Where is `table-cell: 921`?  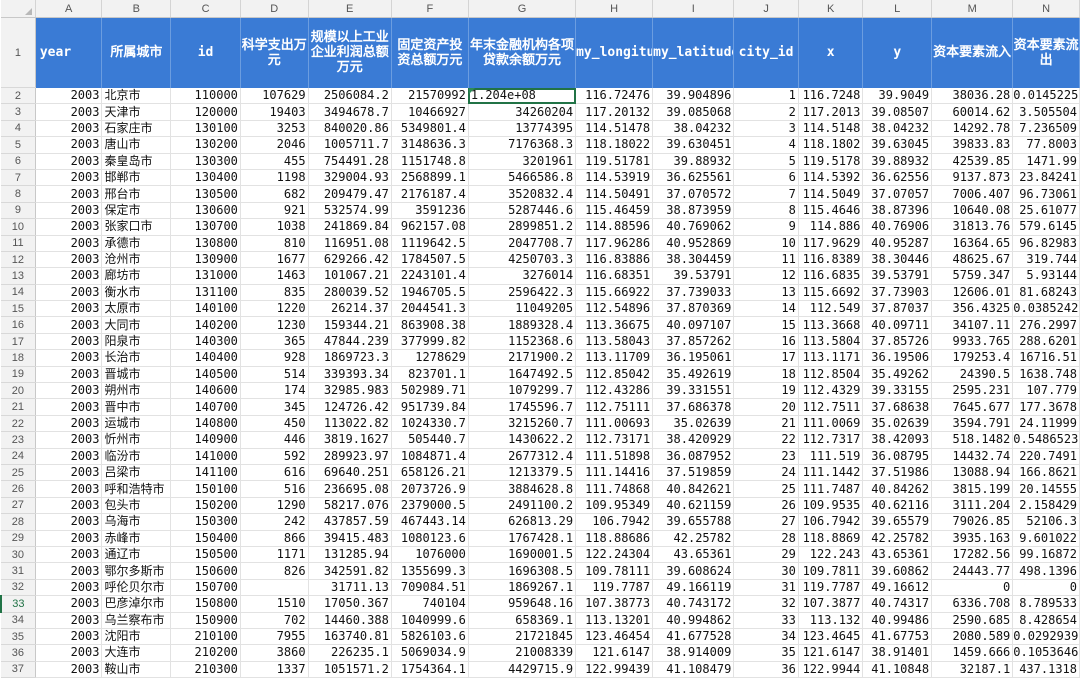 table-cell: 921 is located at coordinates (274, 211).